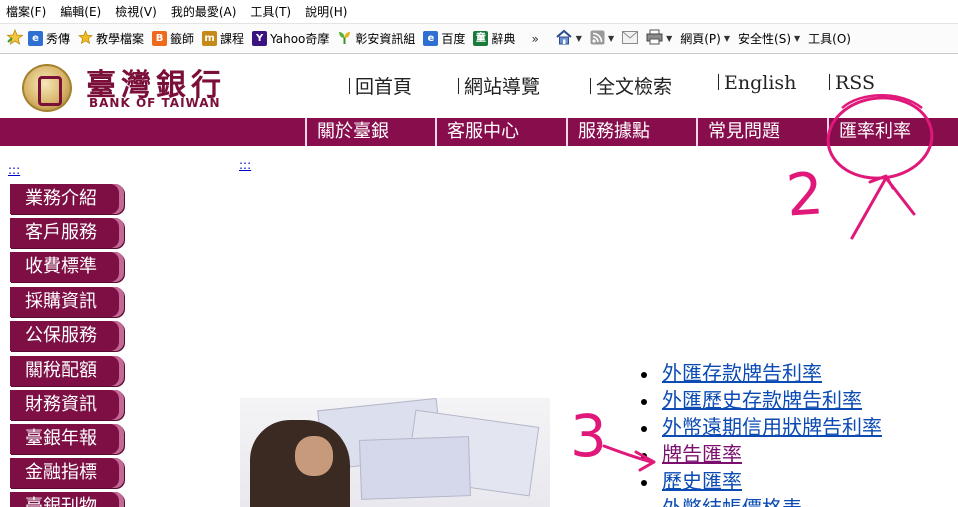 The height and width of the screenshot is (507, 958). What do you see at coordinates (80, 11) in the screenshot?
I see `menu-edit: 編輯(E)` at bounding box center [80, 11].